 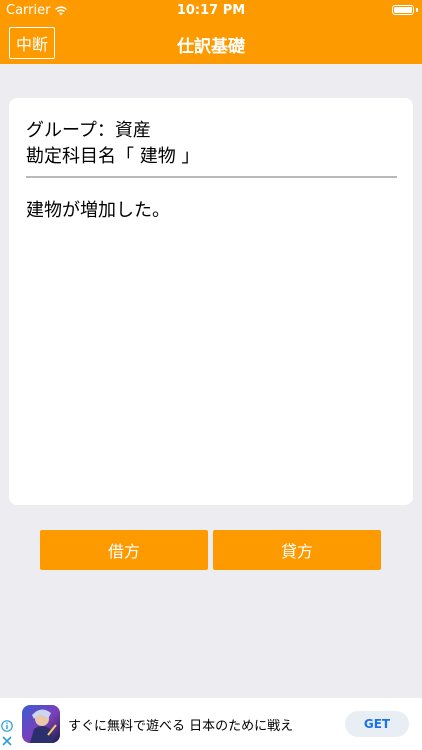 I want to click on page-title: 仕訳基礎, so click(x=211, y=47).